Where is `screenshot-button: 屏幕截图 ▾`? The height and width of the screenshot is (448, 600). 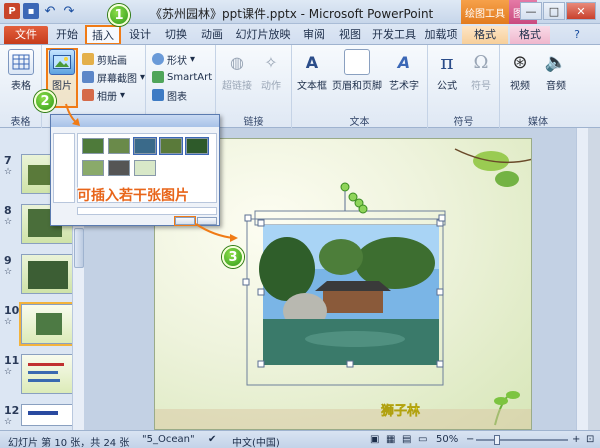
screenshot-button: 屏幕截图 ▾ is located at coordinates (113, 77).